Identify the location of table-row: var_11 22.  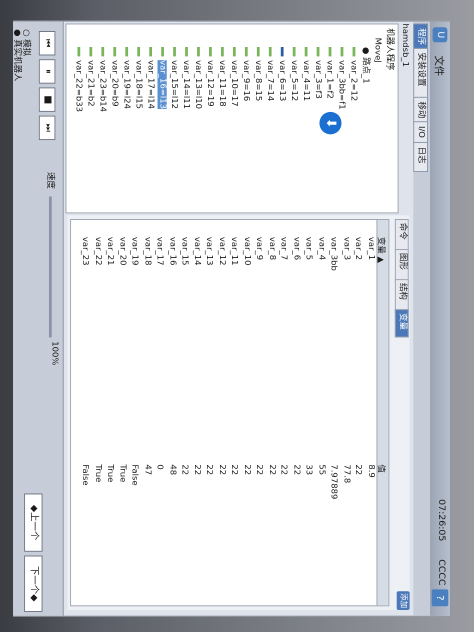
(234, 412).